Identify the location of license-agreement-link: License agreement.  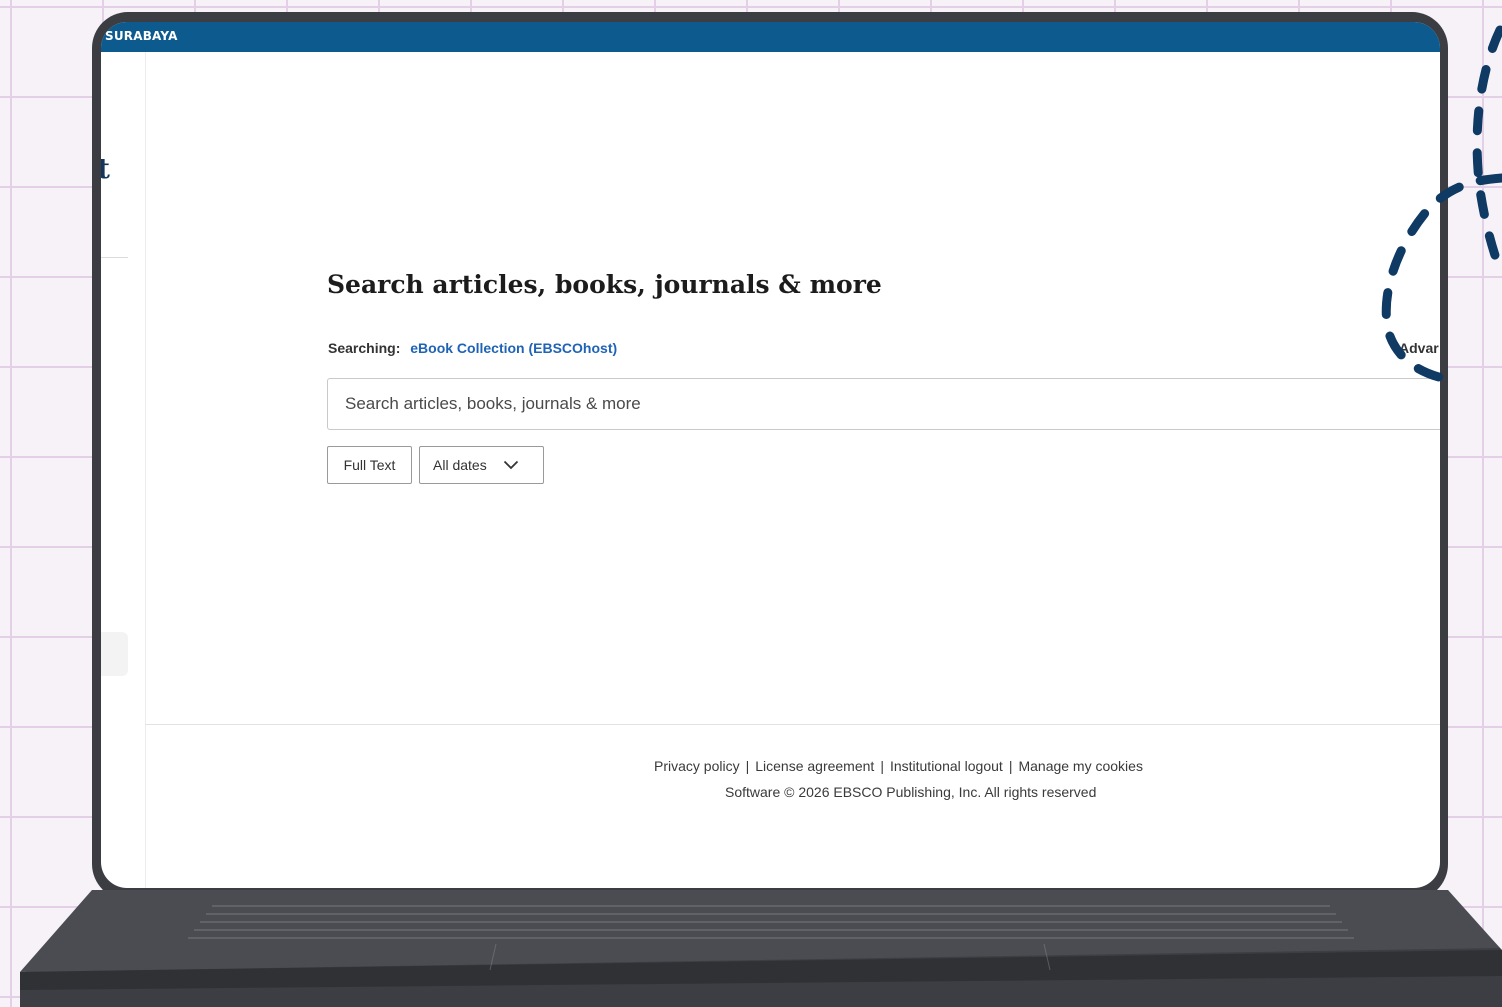
(814, 766).